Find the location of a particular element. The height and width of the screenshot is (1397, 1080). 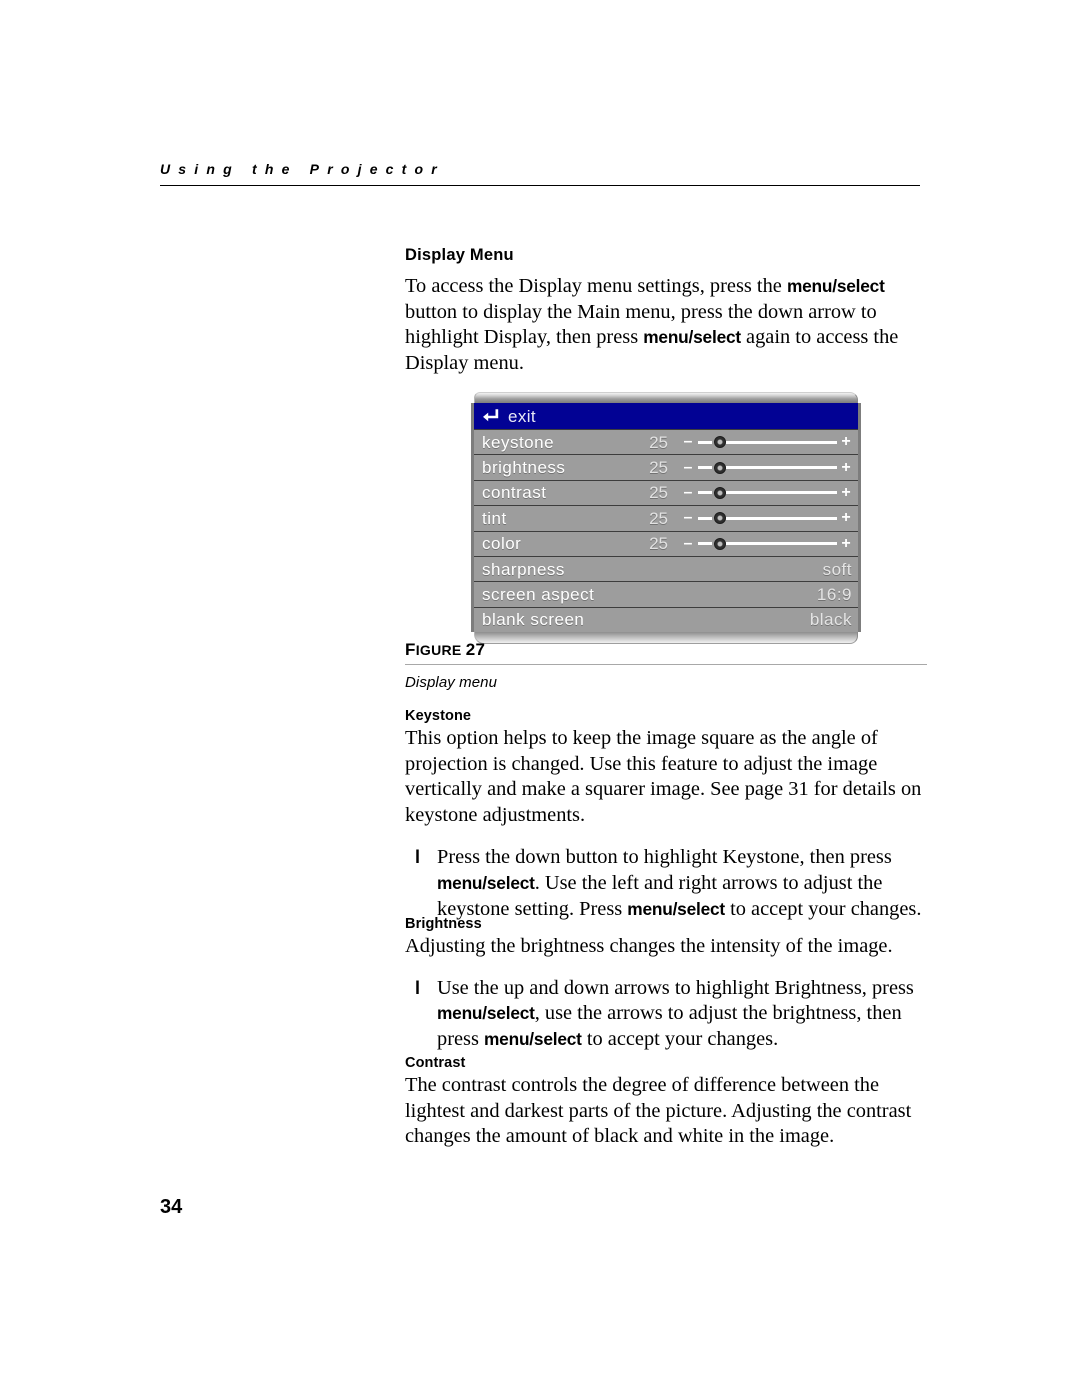

figure-rule is located at coordinates (666, 664).